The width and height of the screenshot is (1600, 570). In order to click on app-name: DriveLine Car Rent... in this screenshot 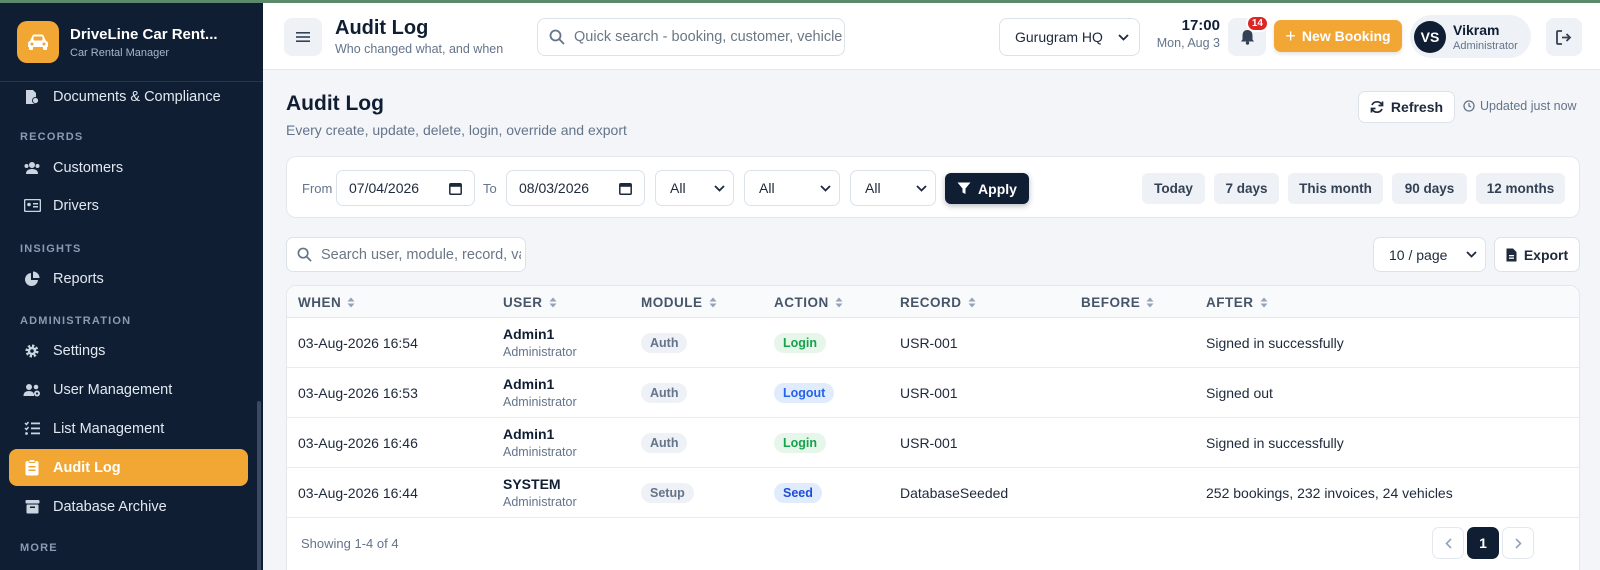, I will do `click(144, 34)`.